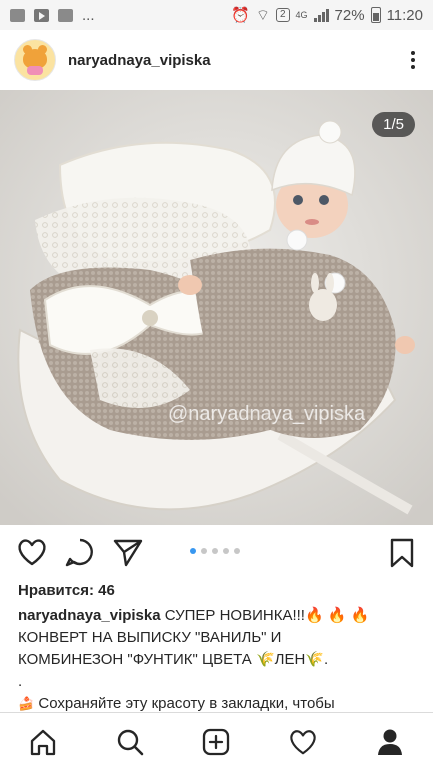 The width and height of the screenshot is (433, 771). What do you see at coordinates (32, 552) in the screenshot?
I see `heart-icon` at bounding box center [32, 552].